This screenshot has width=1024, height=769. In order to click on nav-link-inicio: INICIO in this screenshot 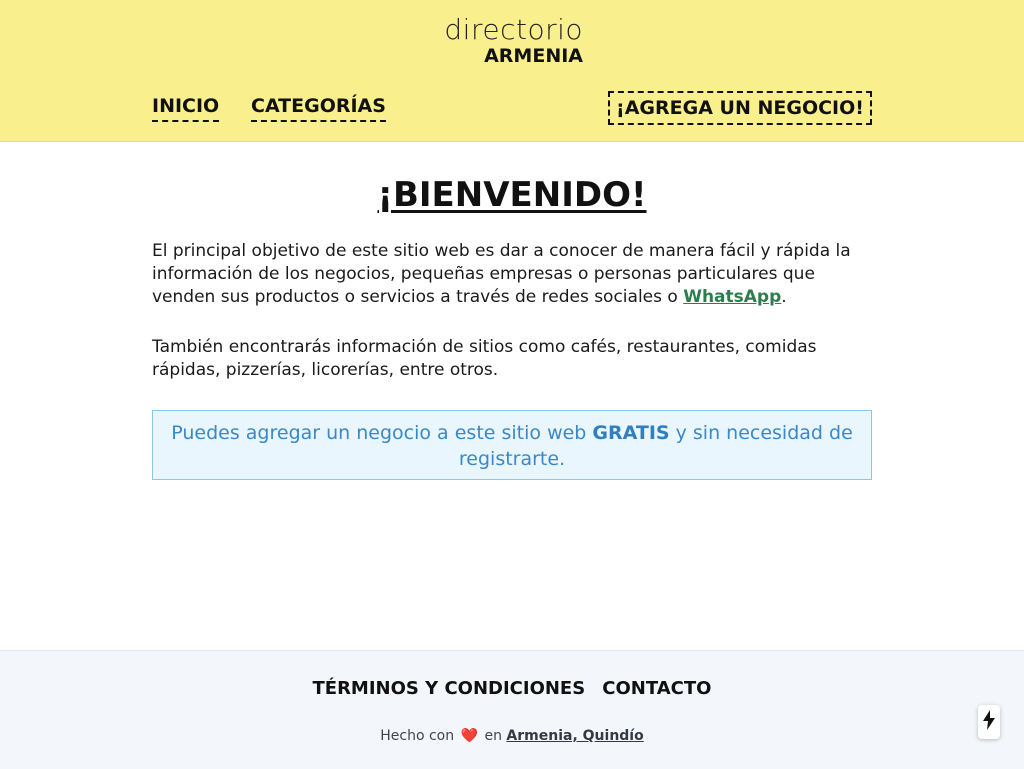, I will do `click(186, 108)`.